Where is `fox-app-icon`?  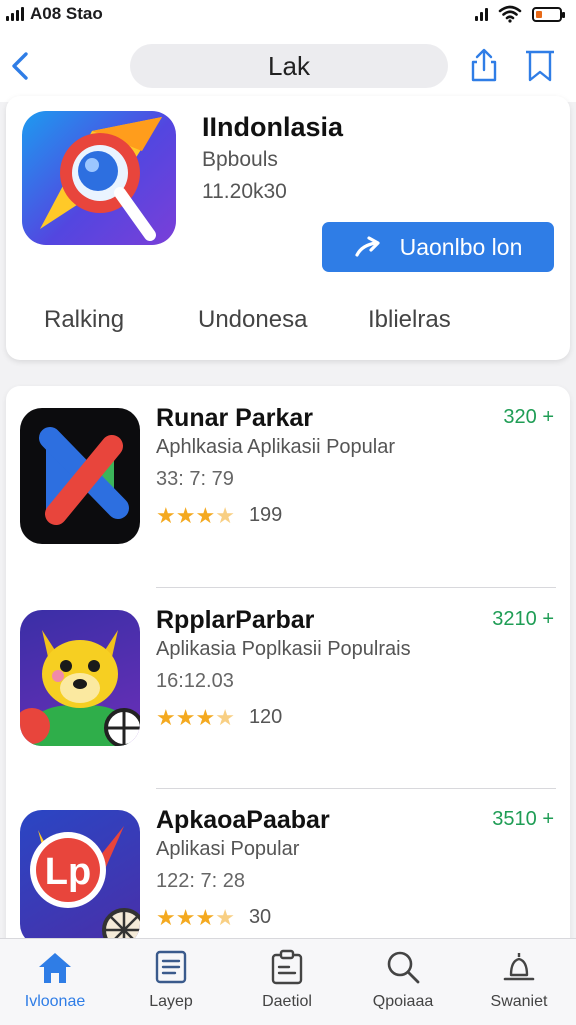 fox-app-icon is located at coordinates (80, 678).